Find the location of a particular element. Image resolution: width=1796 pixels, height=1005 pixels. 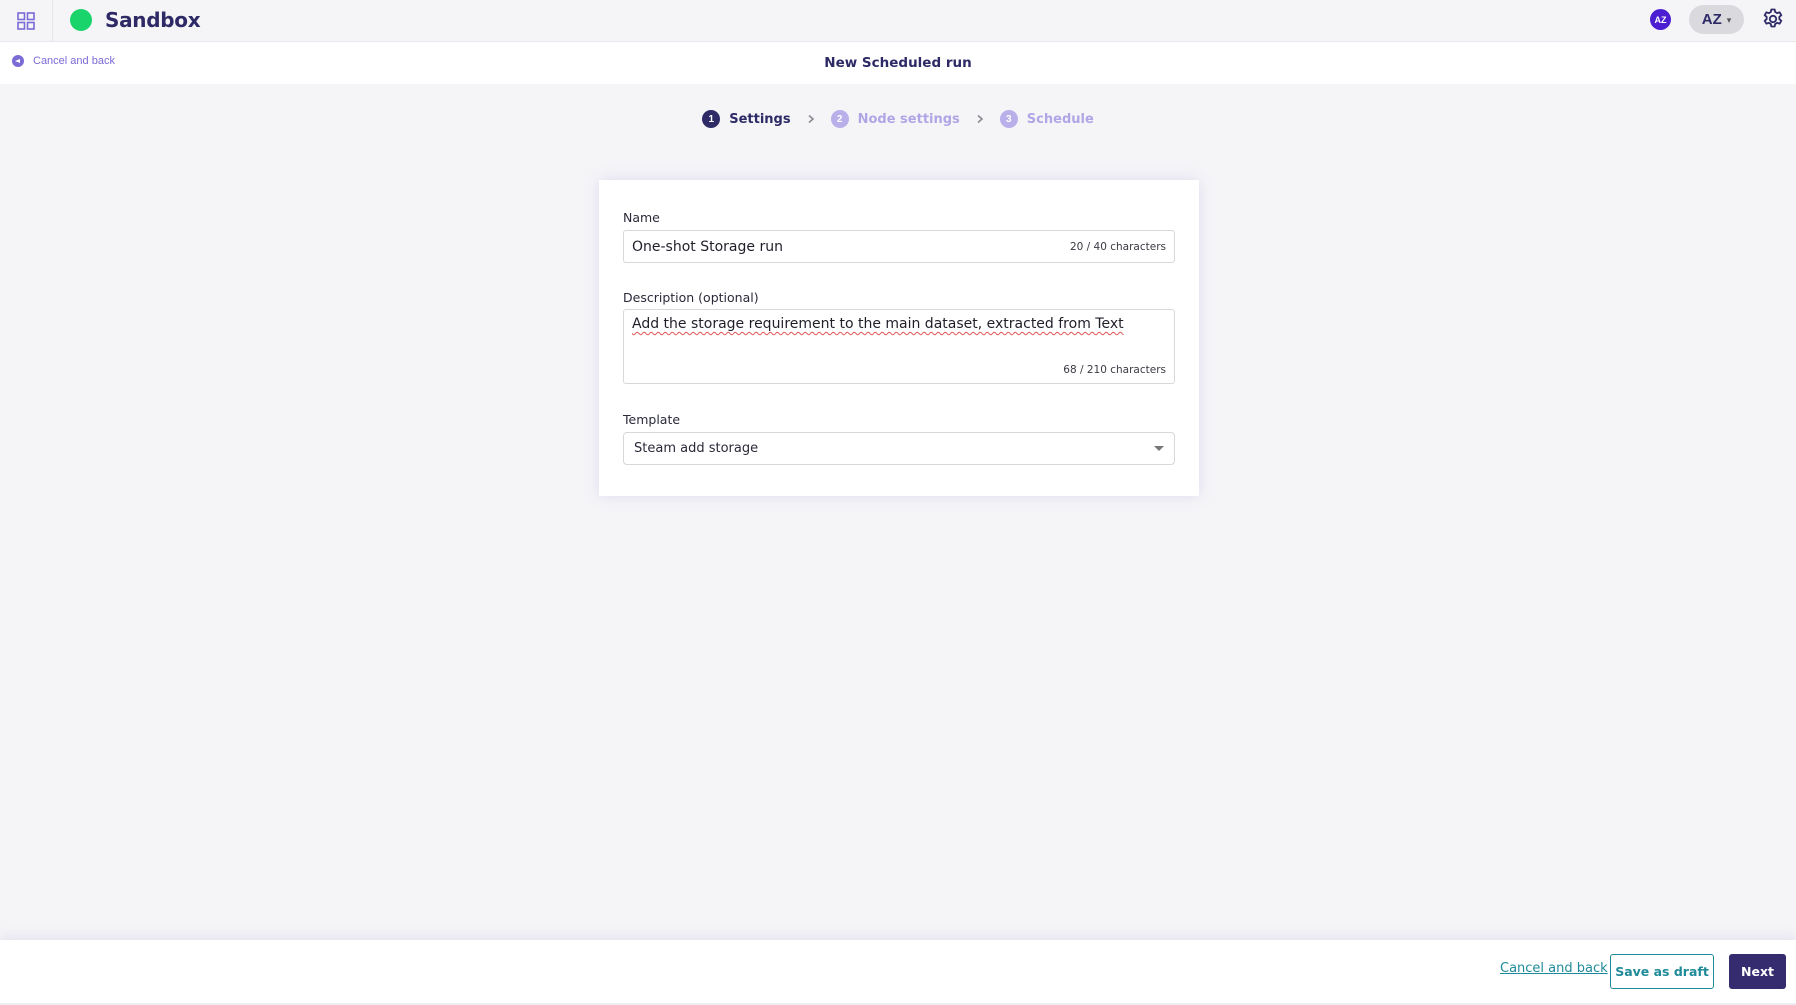

step-number: 2 is located at coordinates (839, 119).